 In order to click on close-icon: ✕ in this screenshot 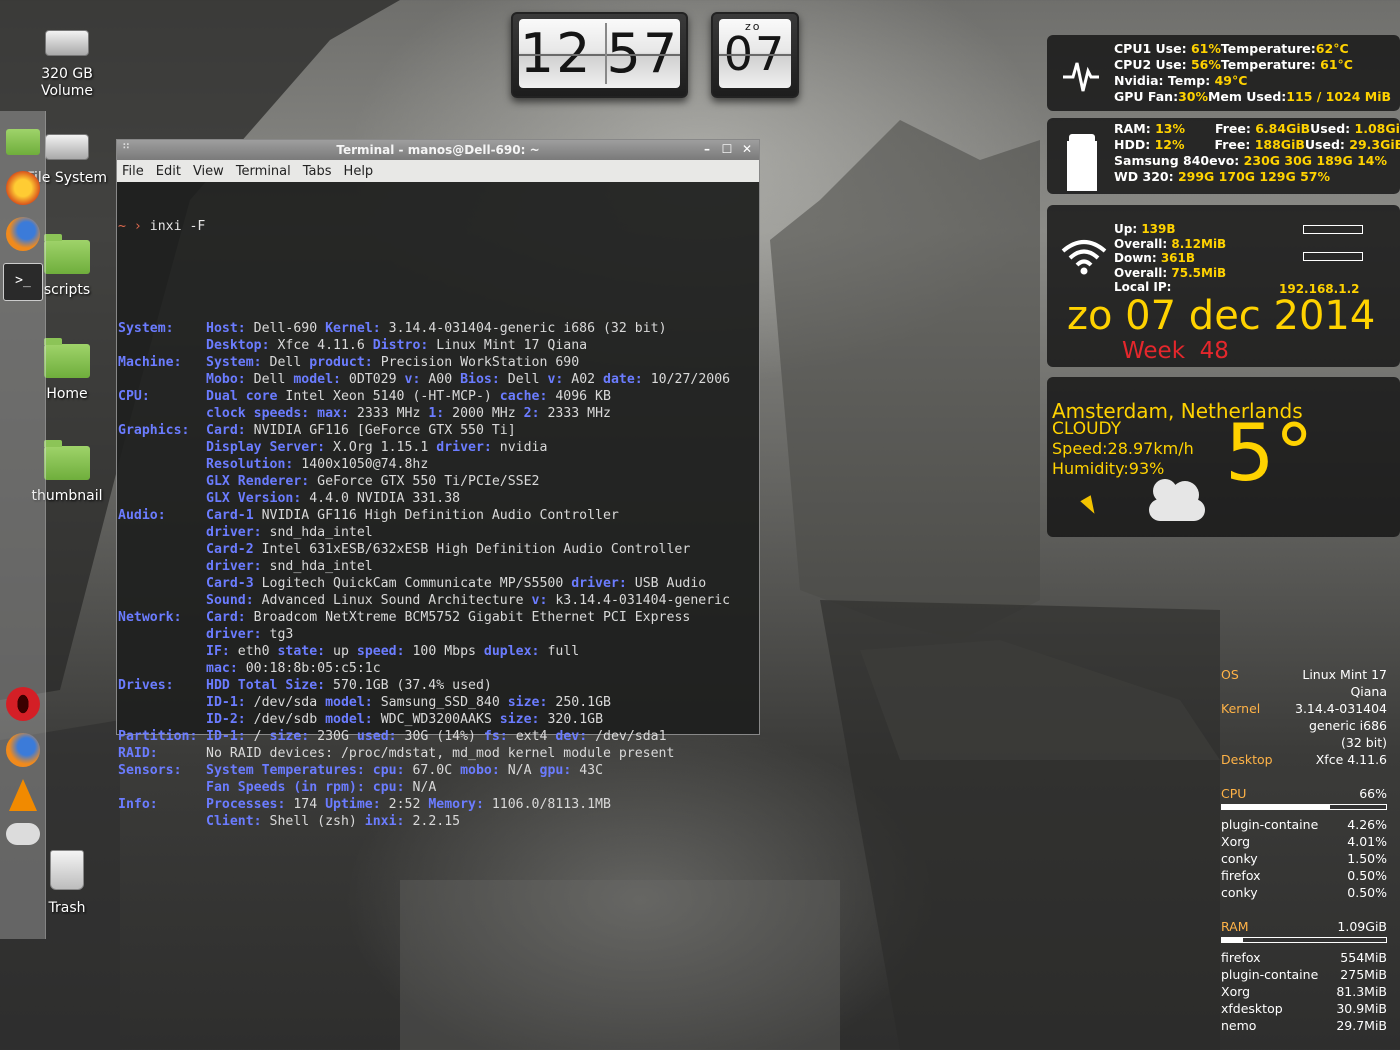, I will do `click(747, 149)`.